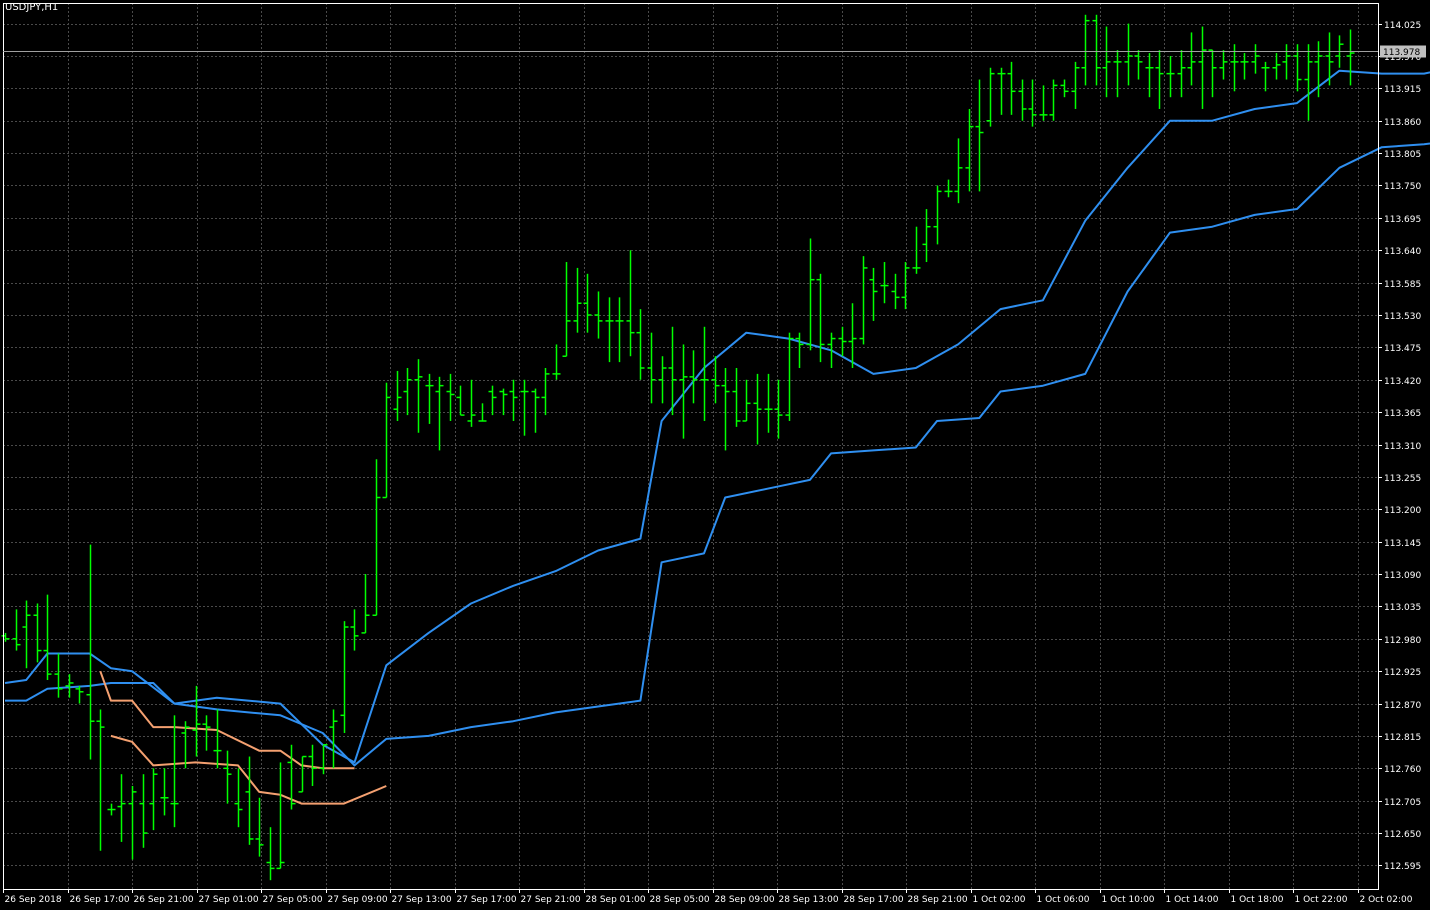 Image resolution: width=1430 pixels, height=910 pixels. Describe the element at coordinates (1402, 90) in the screenshot. I see `y-tick-label: 113.915` at that location.